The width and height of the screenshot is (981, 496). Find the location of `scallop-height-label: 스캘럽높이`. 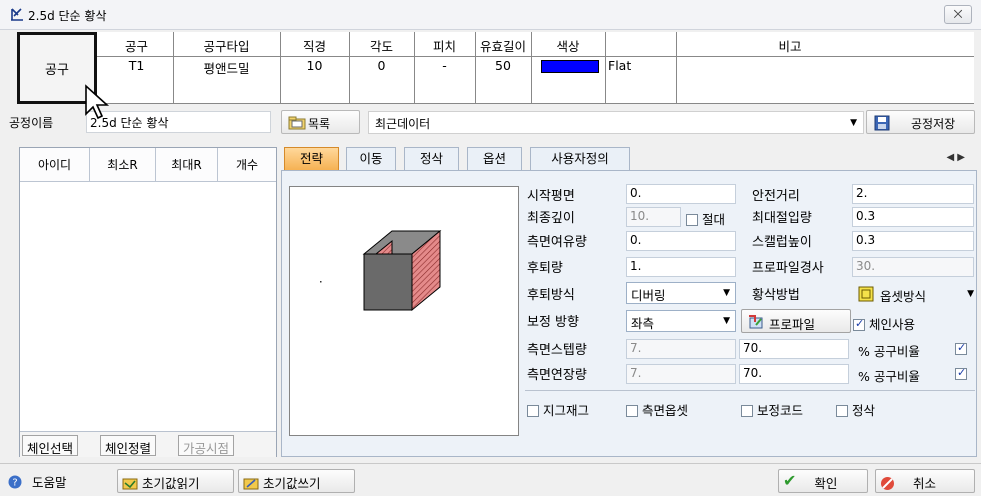

scallop-height-label: 스캘럽높이 is located at coordinates (782, 242).